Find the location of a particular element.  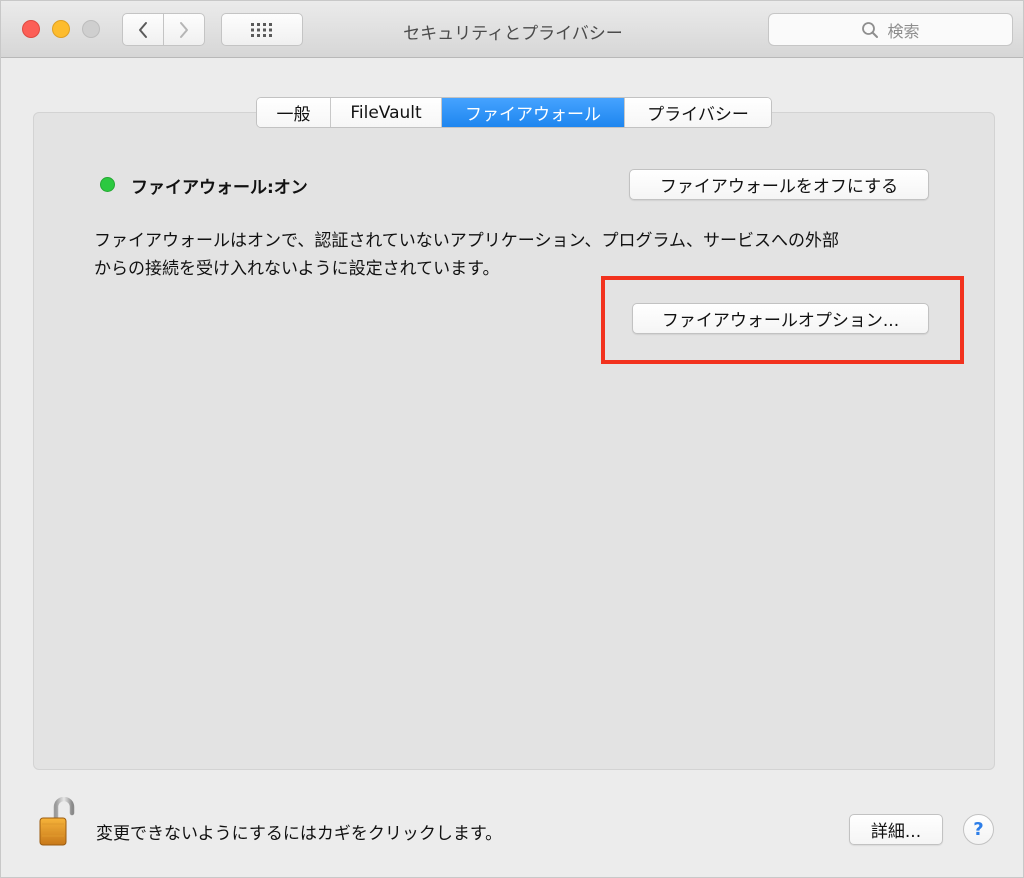

tab-general: 一般 is located at coordinates (294, 112).